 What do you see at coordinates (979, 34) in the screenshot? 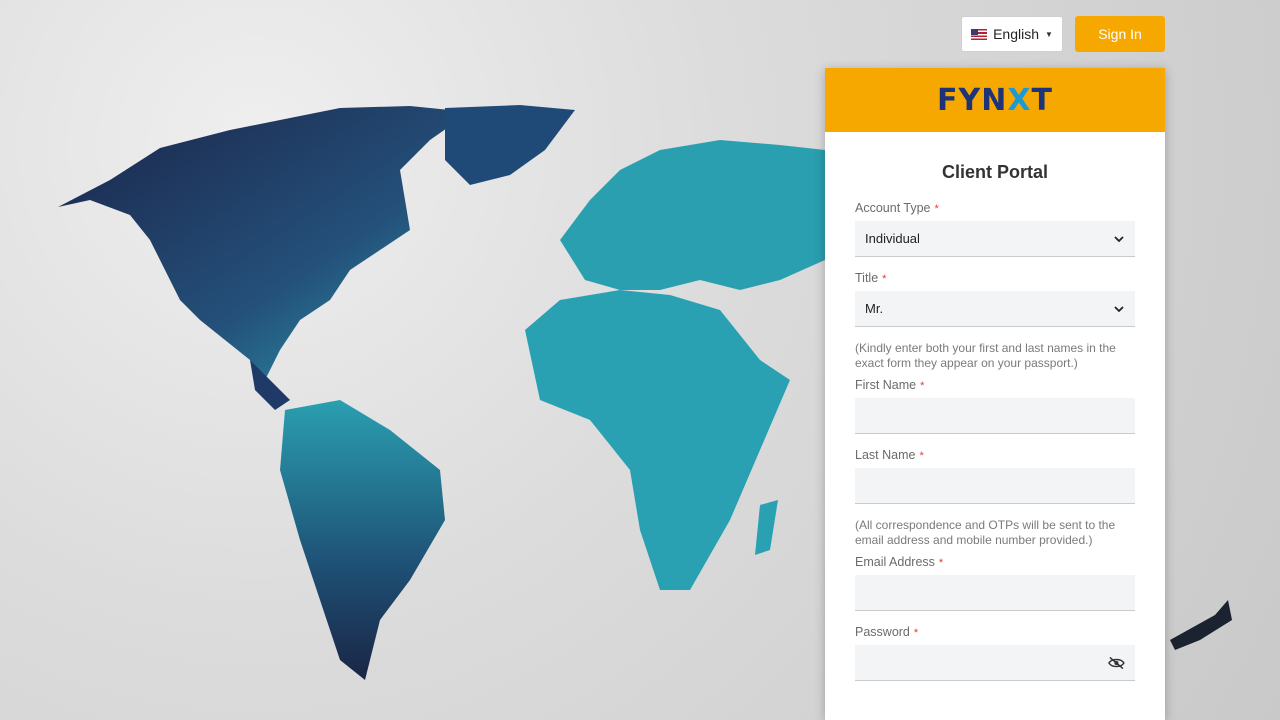
I see `us-flag-icon` at bounding box center [979, 34].